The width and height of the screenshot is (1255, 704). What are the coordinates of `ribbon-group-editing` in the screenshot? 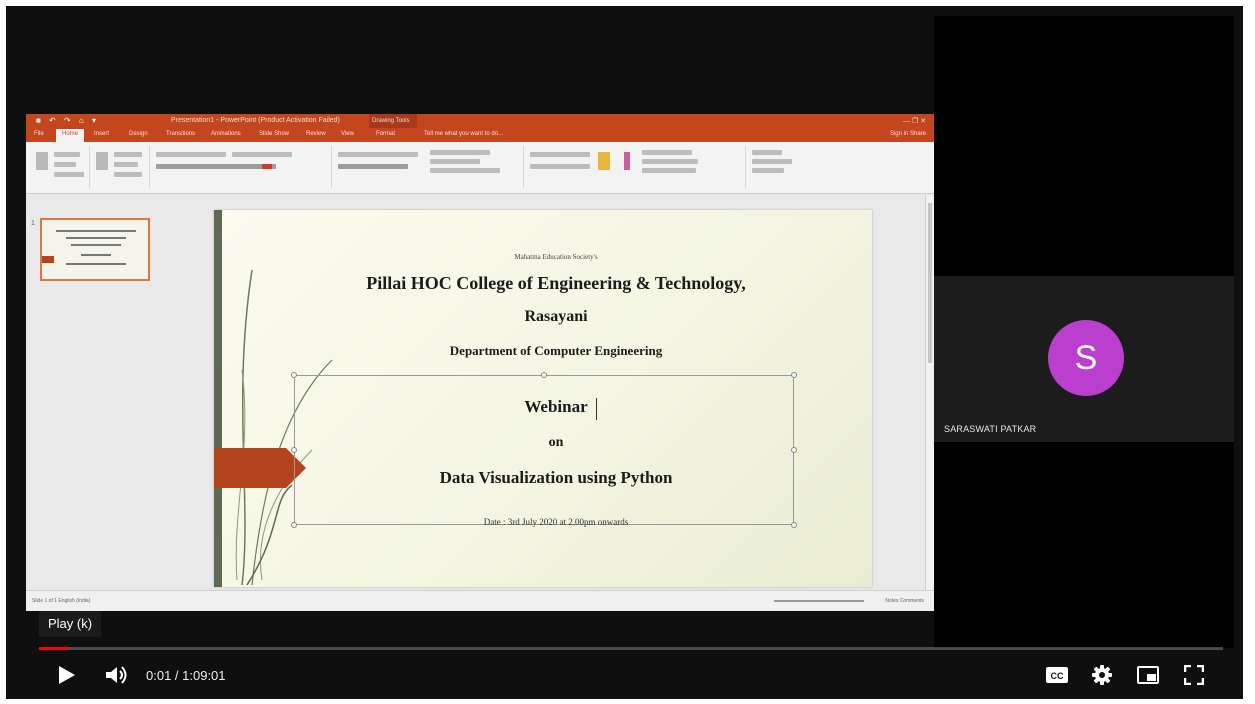 It's located at (778, 167).